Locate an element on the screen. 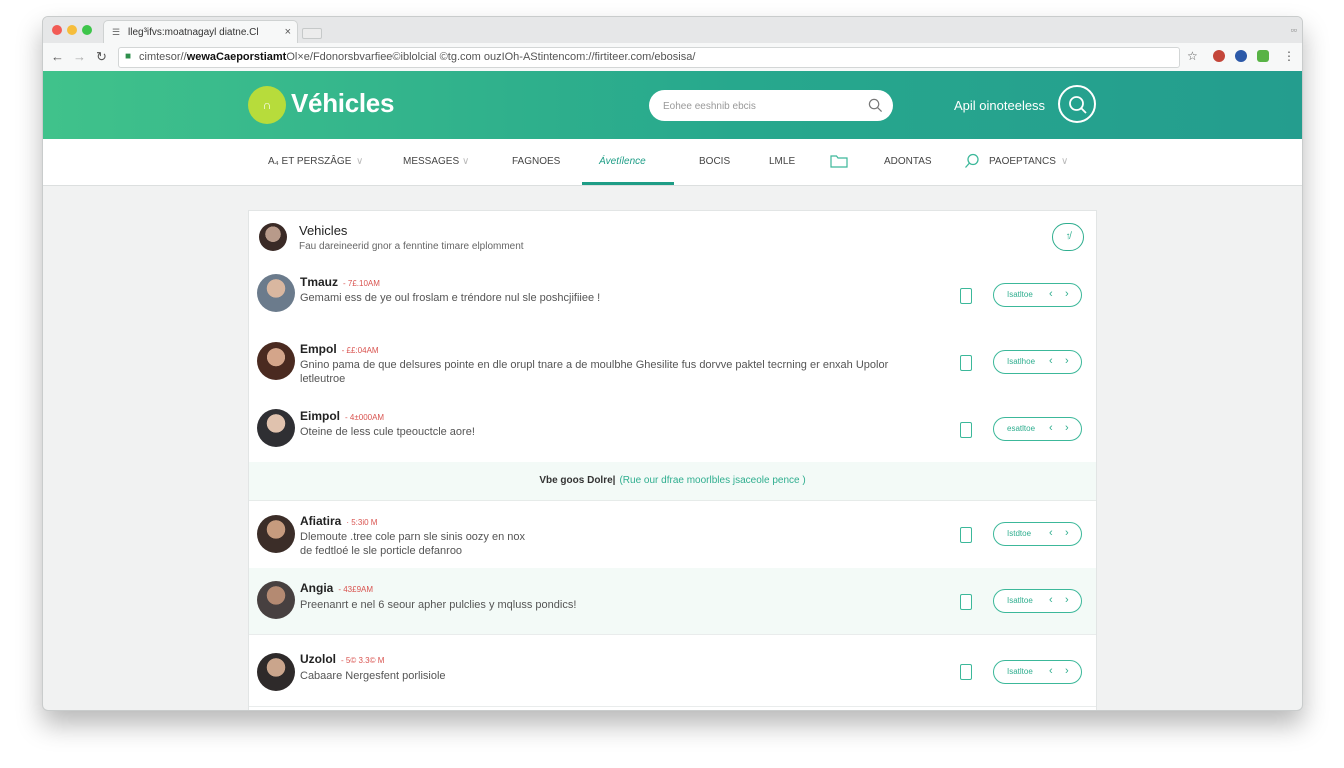  forward-arrow-icon: → is located at coordinates (79, 56).